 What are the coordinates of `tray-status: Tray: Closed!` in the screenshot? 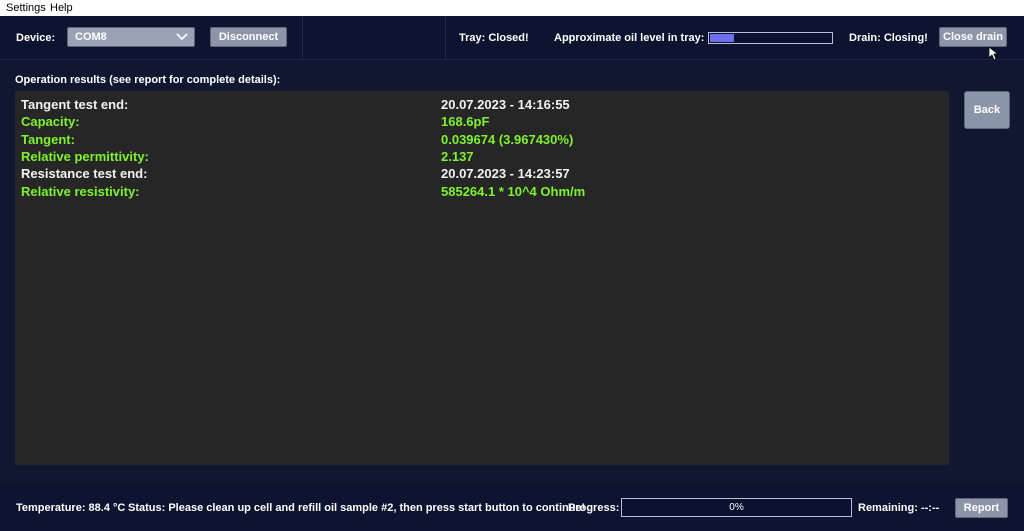 It's located at (494, 38).